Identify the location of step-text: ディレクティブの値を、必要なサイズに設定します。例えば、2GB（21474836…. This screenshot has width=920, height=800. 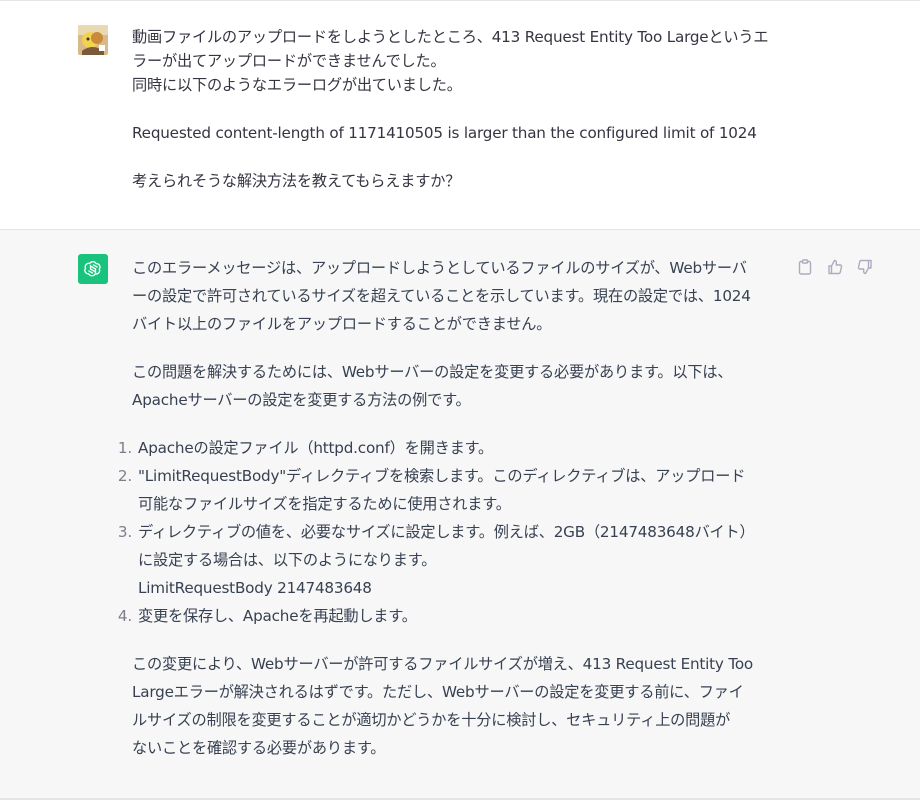
(446, 532).